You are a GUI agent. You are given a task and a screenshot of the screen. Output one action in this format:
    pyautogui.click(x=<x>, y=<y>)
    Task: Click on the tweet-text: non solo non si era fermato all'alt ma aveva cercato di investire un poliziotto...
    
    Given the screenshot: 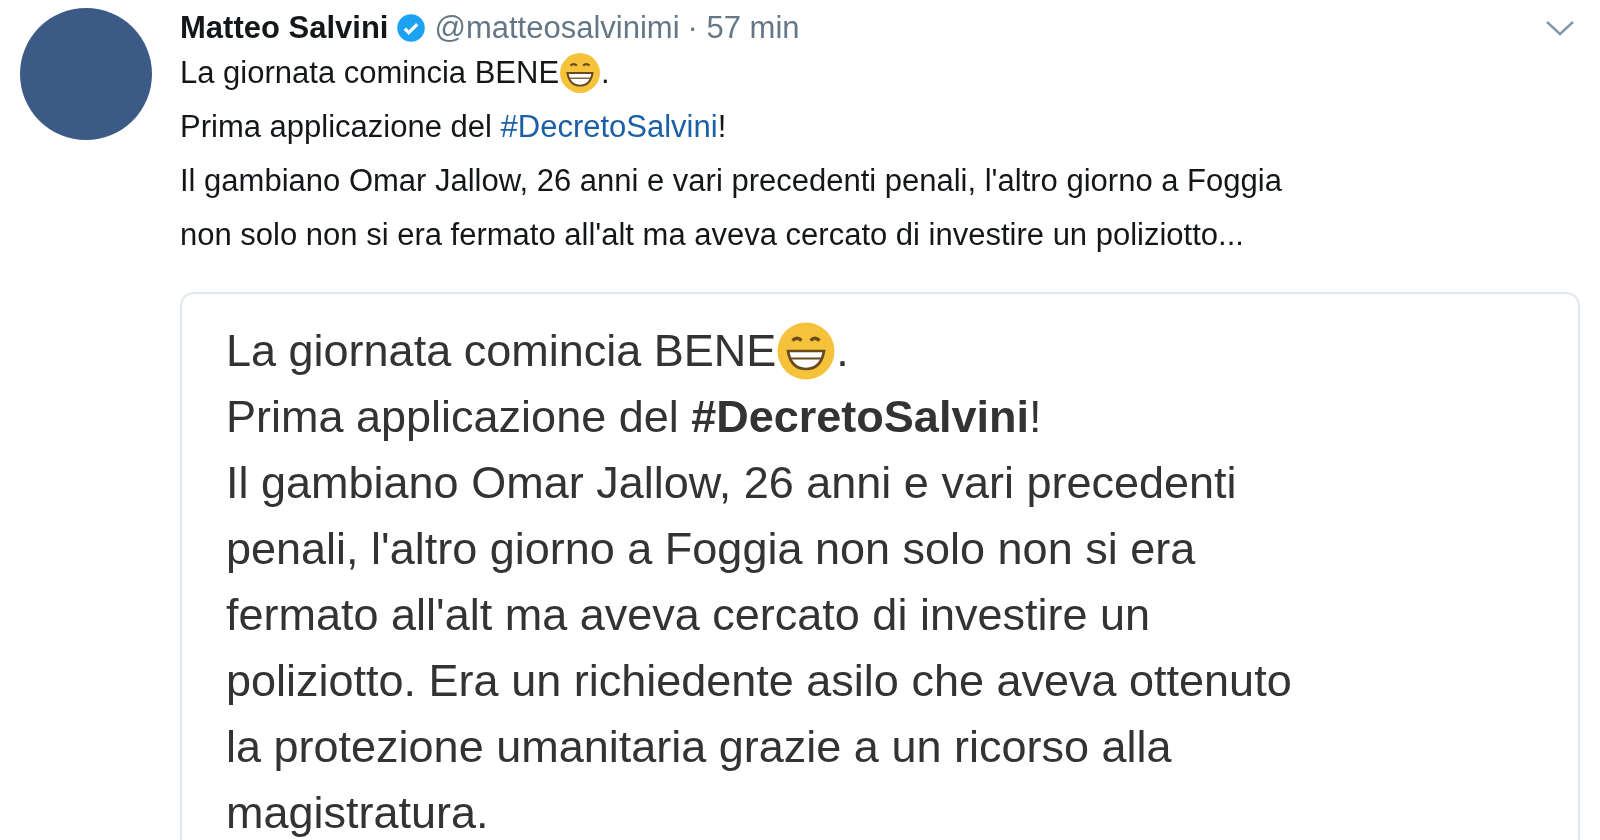 What is the action you would take?
    pyautogui.click(x=712, y=235)
    